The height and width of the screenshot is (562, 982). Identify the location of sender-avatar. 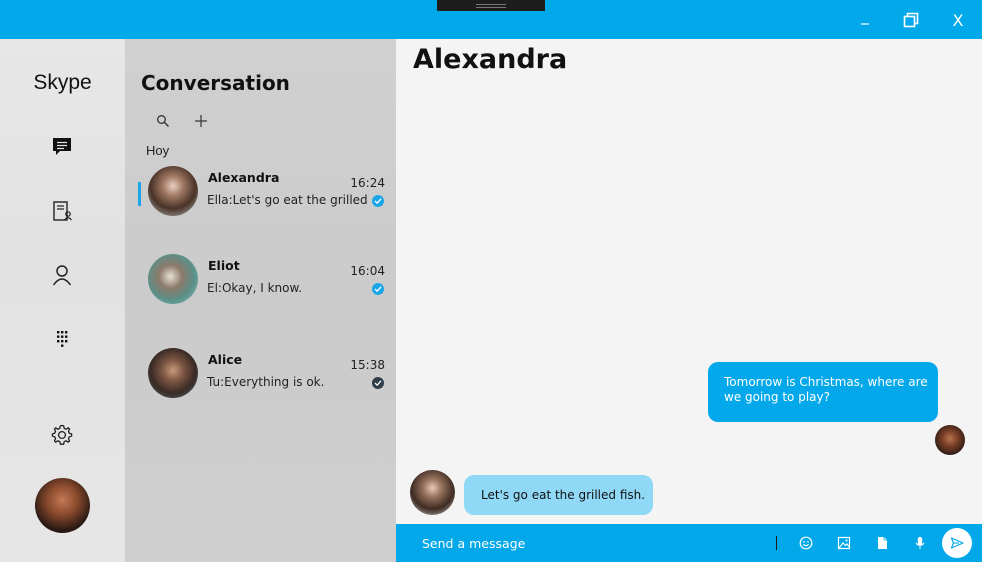
(950, 440).